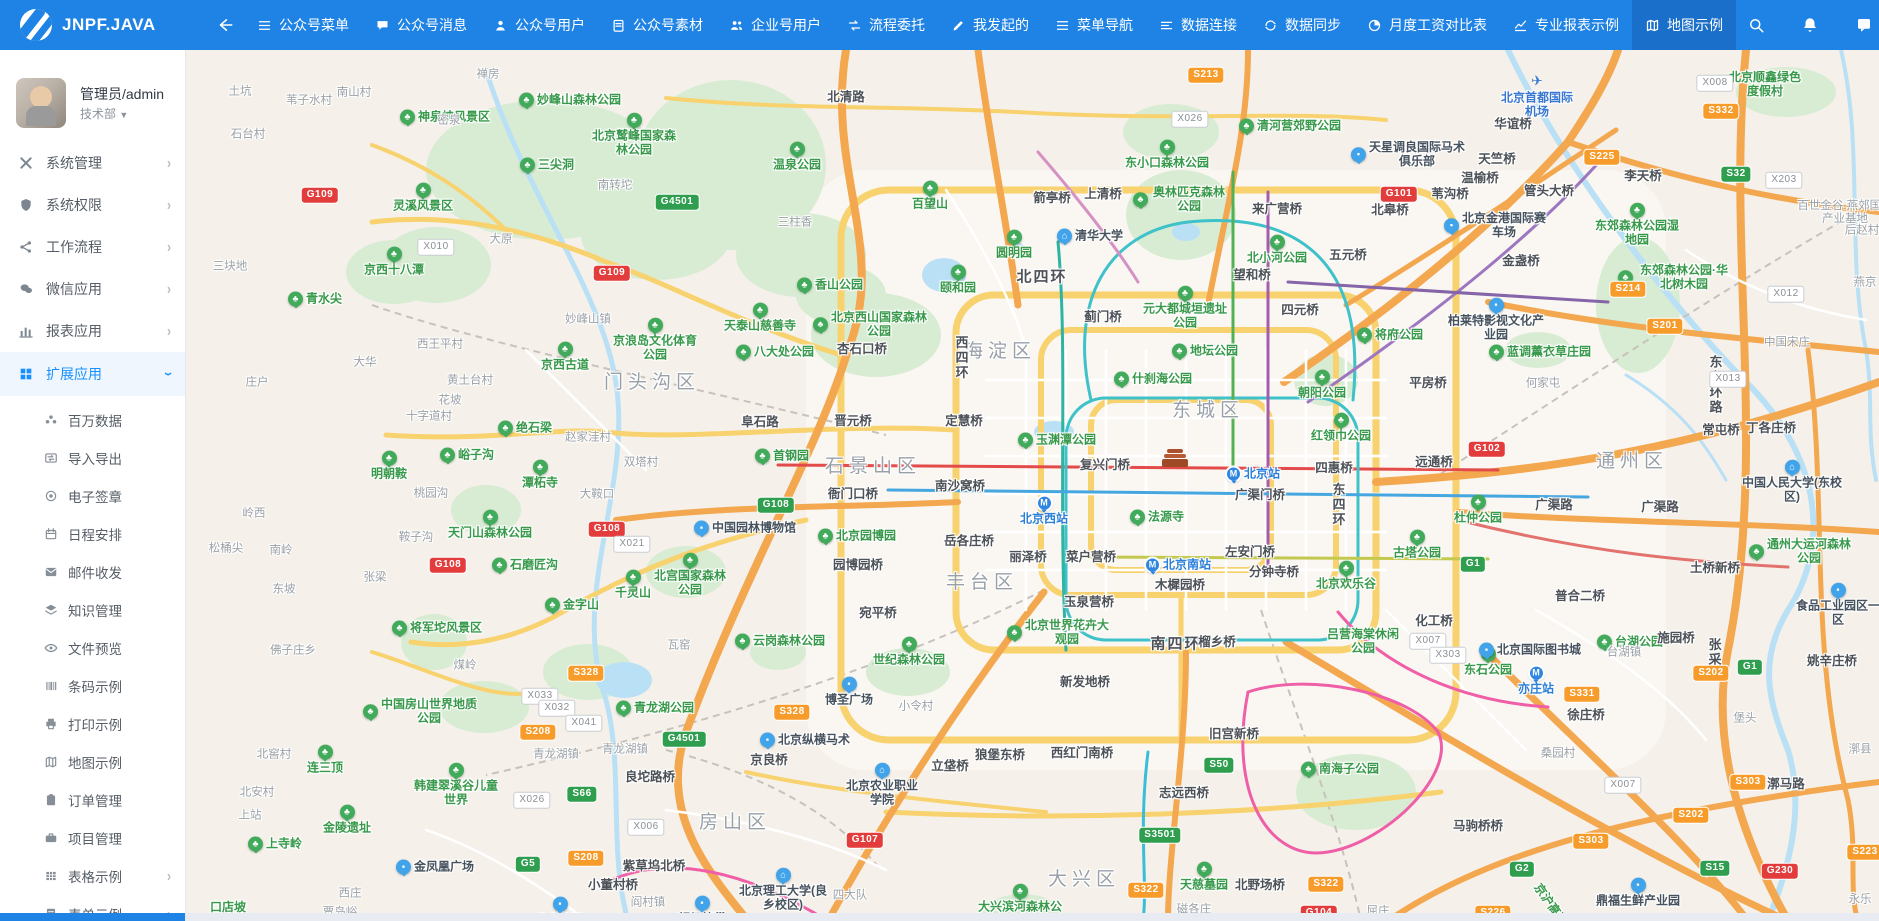  Describe the element at coordinates (215, 25) in the screenshot. I see `back-button` at that location.